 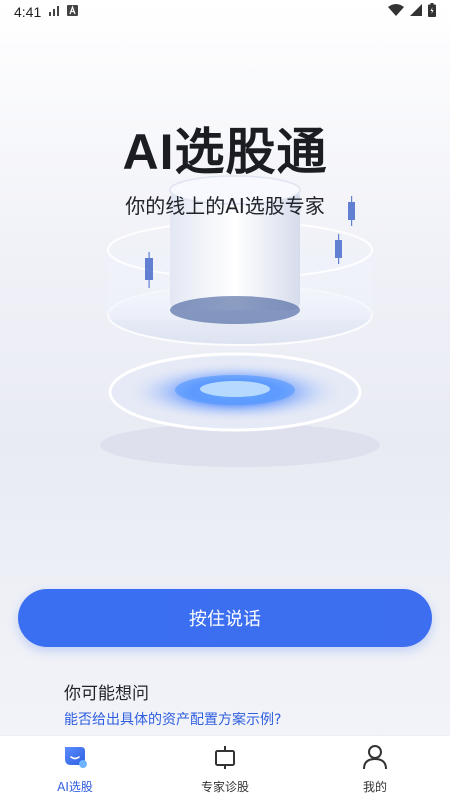 What do you see at coordinates (225, 206) in the screenshot?
I see `hero-subtitle: 你的线上的AI选股专家` at bounding box center [225, 206].